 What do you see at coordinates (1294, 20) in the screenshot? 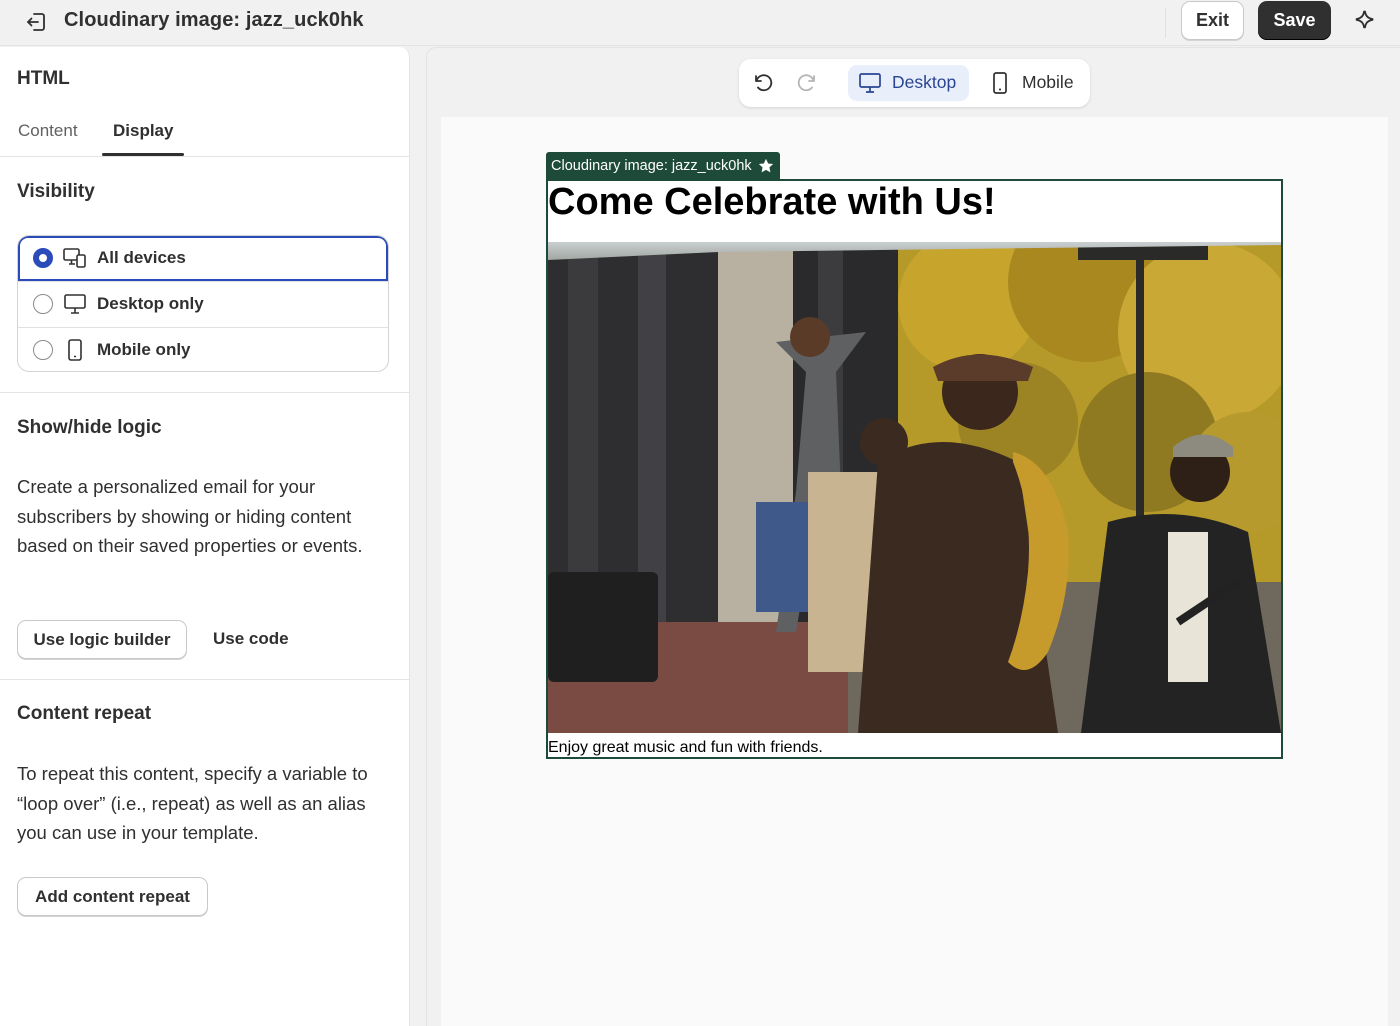
I see `save-button: Save` at bounding box center [1294, 20].